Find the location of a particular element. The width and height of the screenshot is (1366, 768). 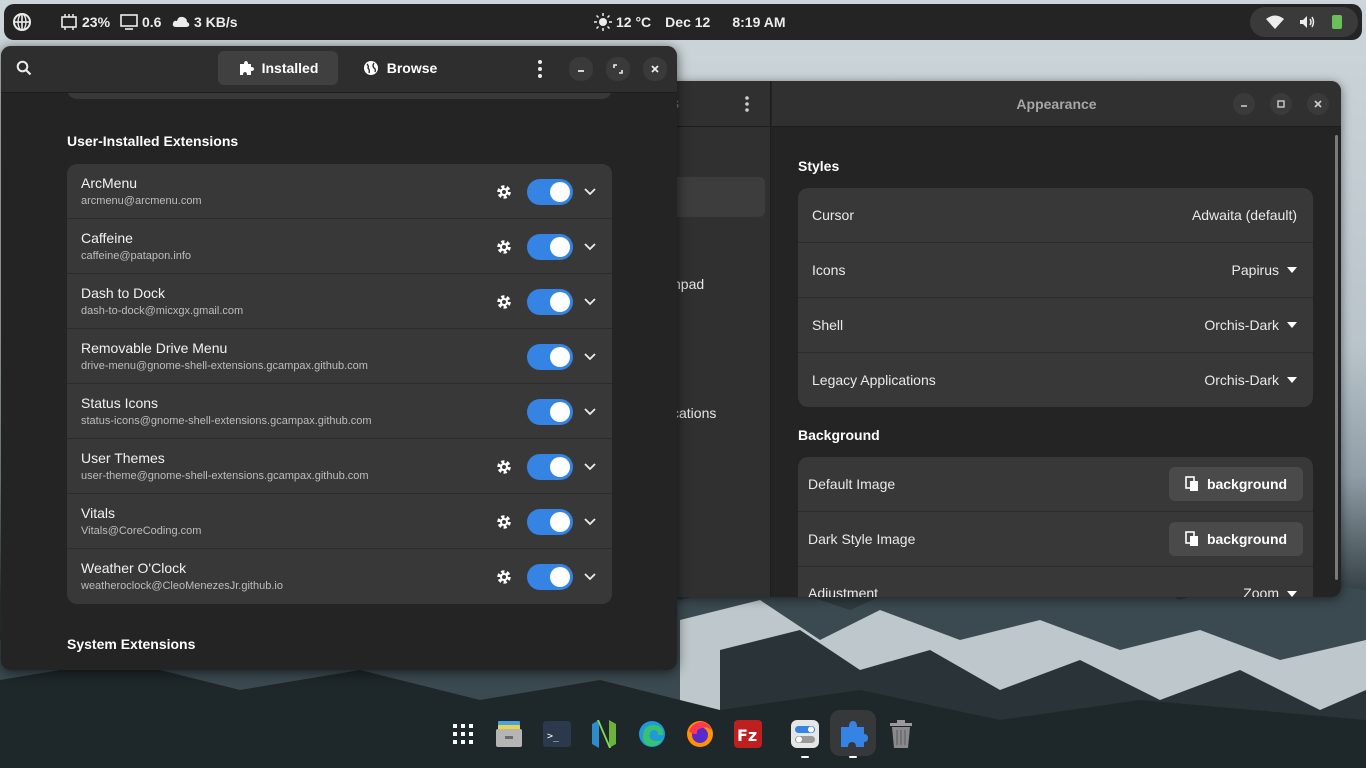

cpu-value: 23% is located at coordinates (96, 22).